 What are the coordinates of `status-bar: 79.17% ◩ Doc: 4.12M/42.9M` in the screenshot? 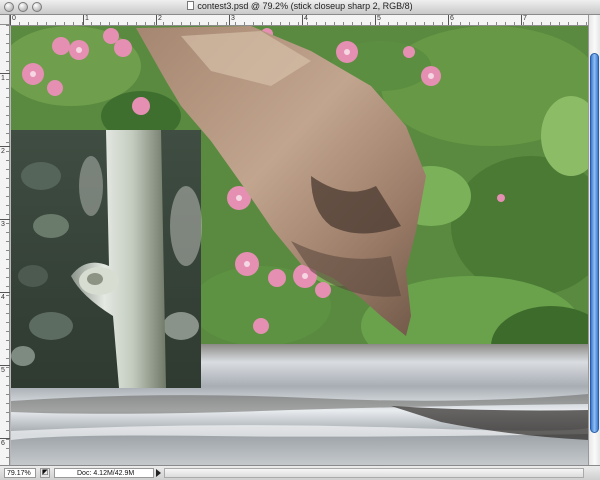 It's located at (300, 472).